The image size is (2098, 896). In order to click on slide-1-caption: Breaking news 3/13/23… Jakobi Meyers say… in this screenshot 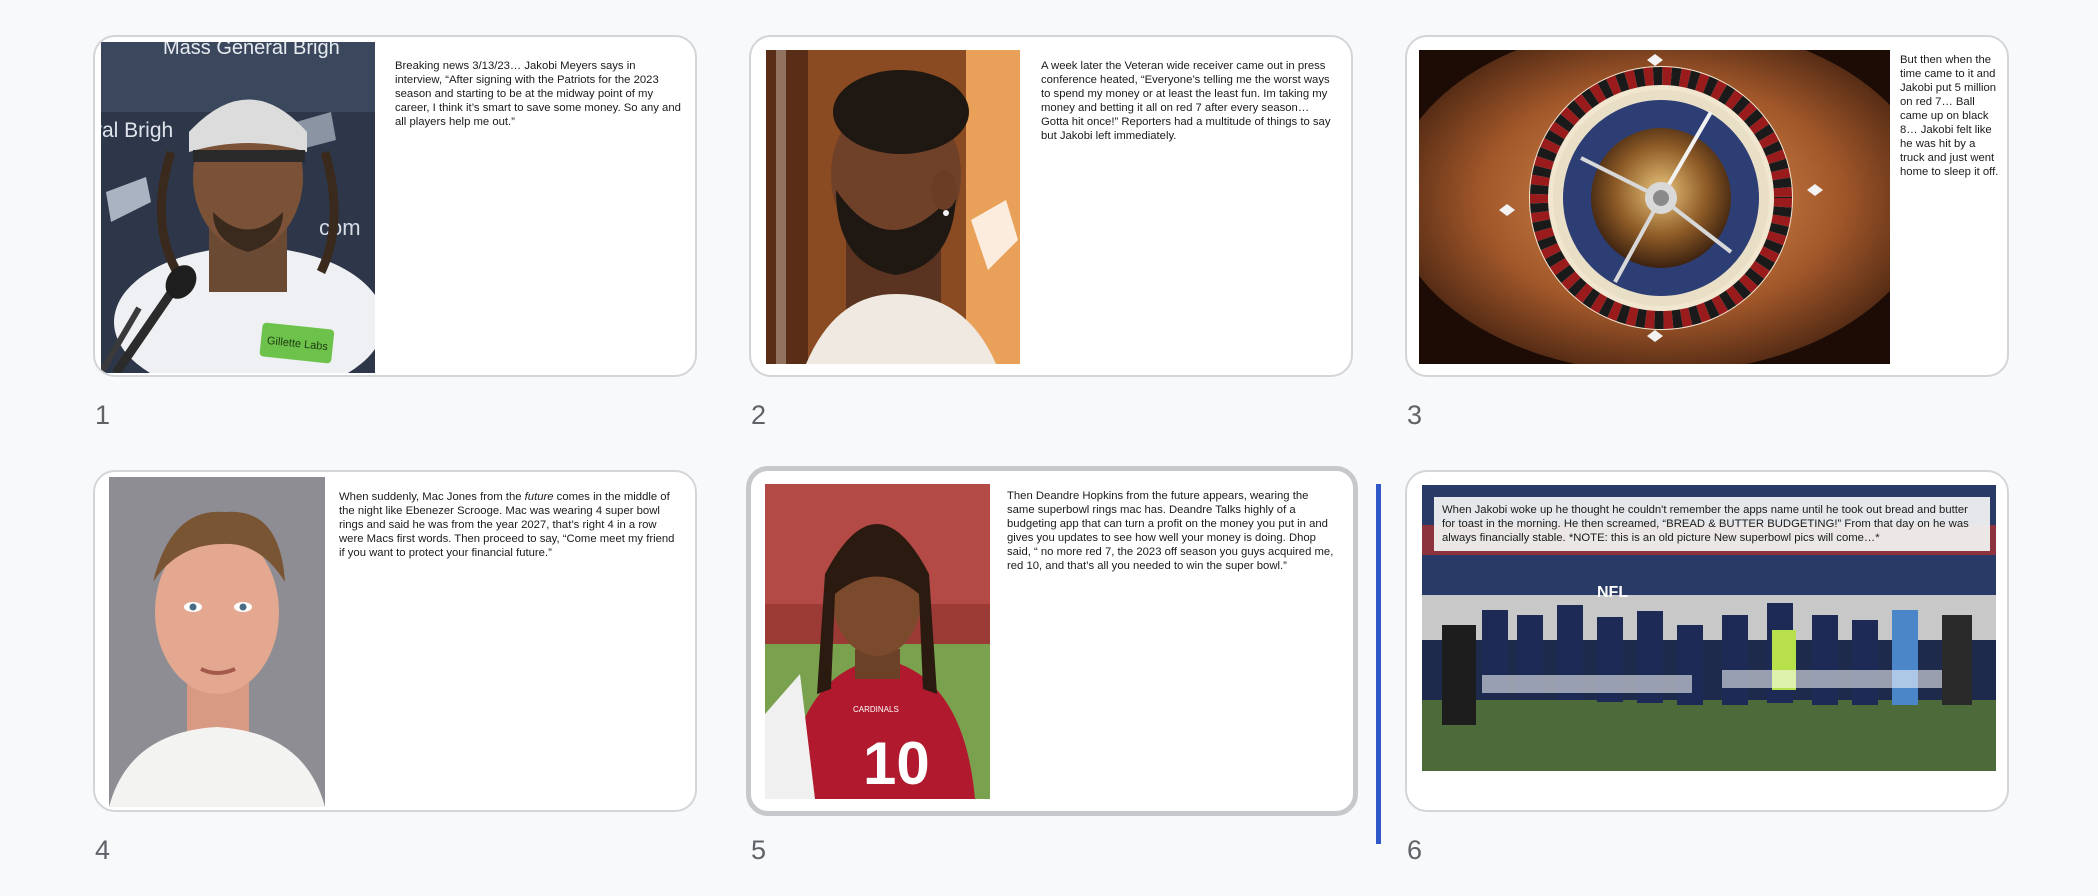, I will do `click(538, 94)`.